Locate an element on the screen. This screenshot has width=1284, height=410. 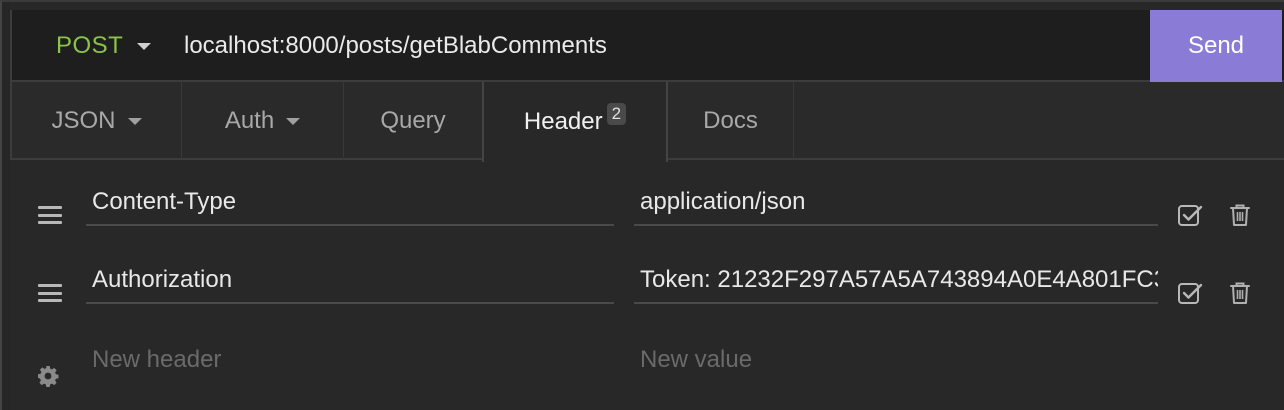
header-count-badge: 2 is located at coordinates (616, 114).